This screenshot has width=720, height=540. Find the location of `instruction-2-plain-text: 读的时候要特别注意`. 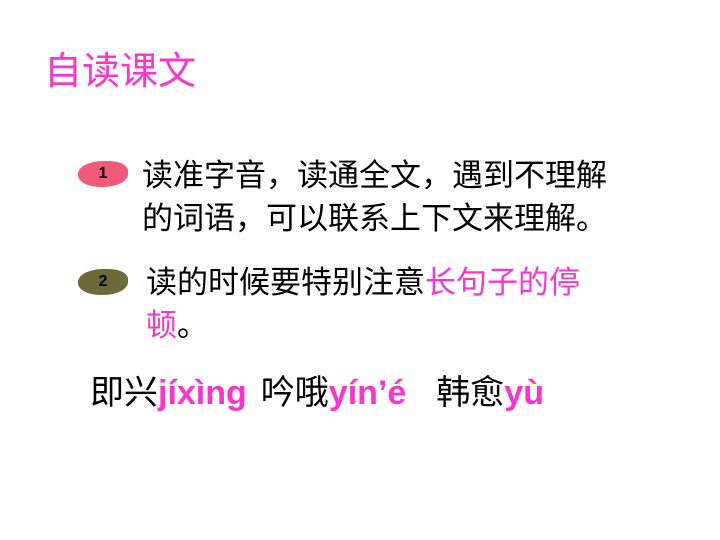

instruction-2-plain-text: 读的时候要特别注意 is located at coordinates (285, 283).